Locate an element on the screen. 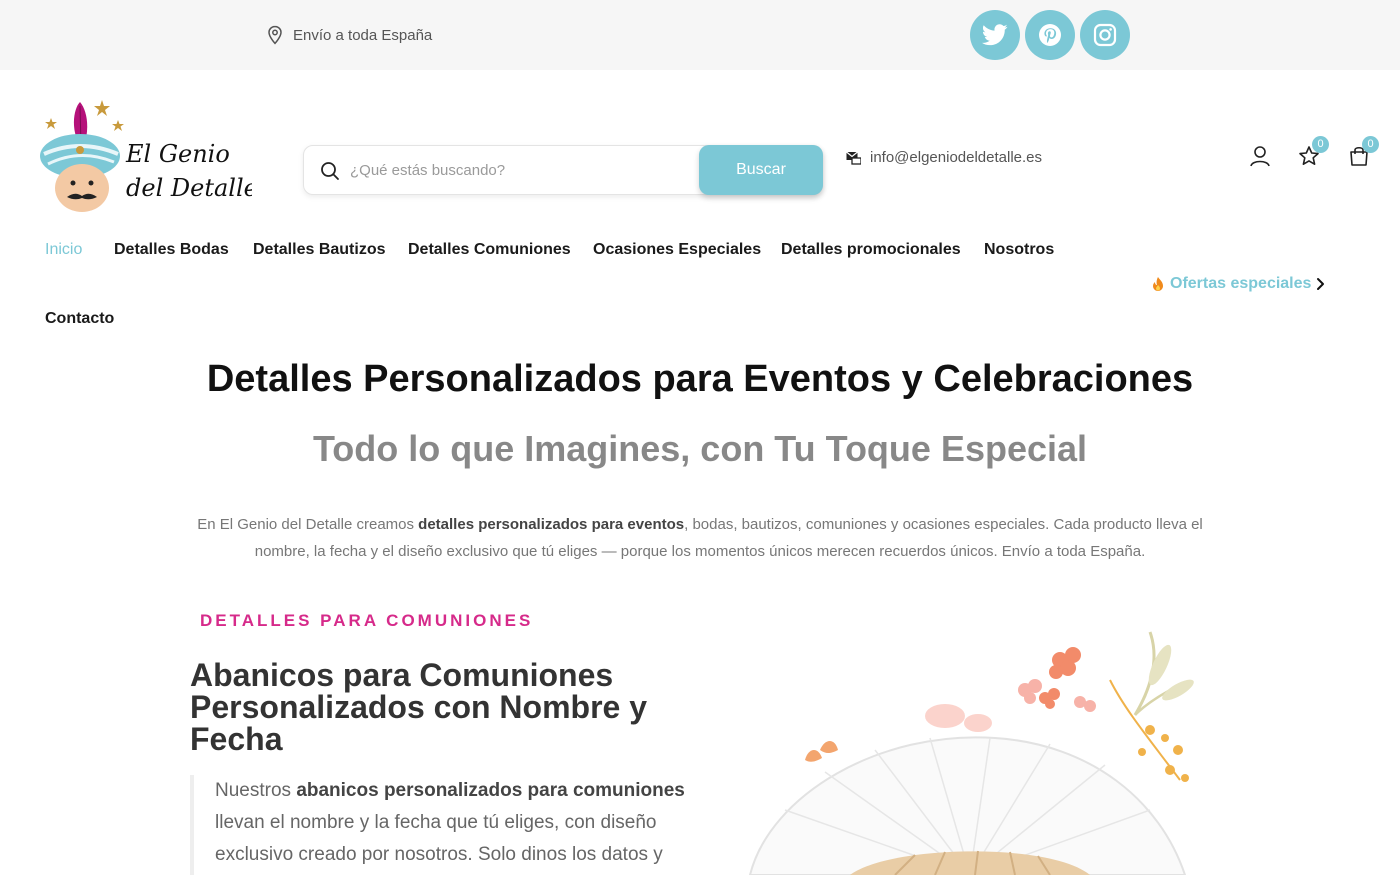  nav-item-detalles-promocionales: Detalles promocionales is located at coordinates (871, 250).